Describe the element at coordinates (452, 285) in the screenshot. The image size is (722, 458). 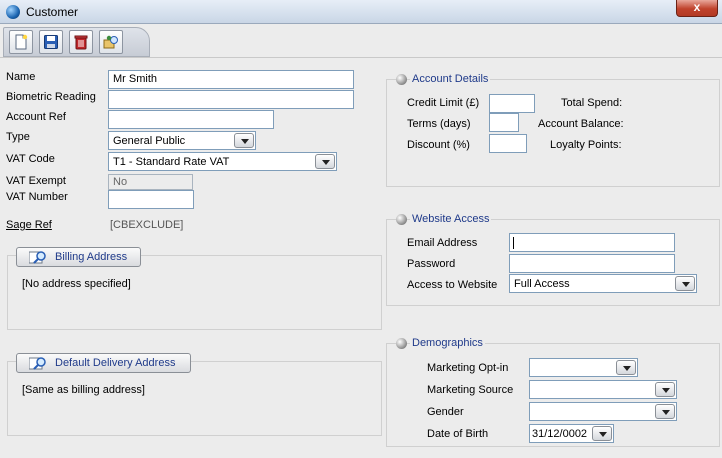
I see `access-website-label: Access to Website` at that location.